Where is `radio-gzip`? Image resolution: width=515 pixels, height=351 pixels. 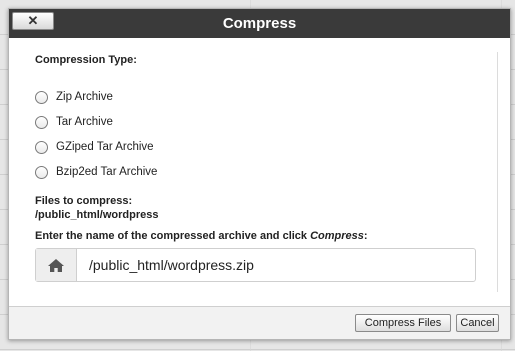 radio-gzip is located at coordinates (41, 147).